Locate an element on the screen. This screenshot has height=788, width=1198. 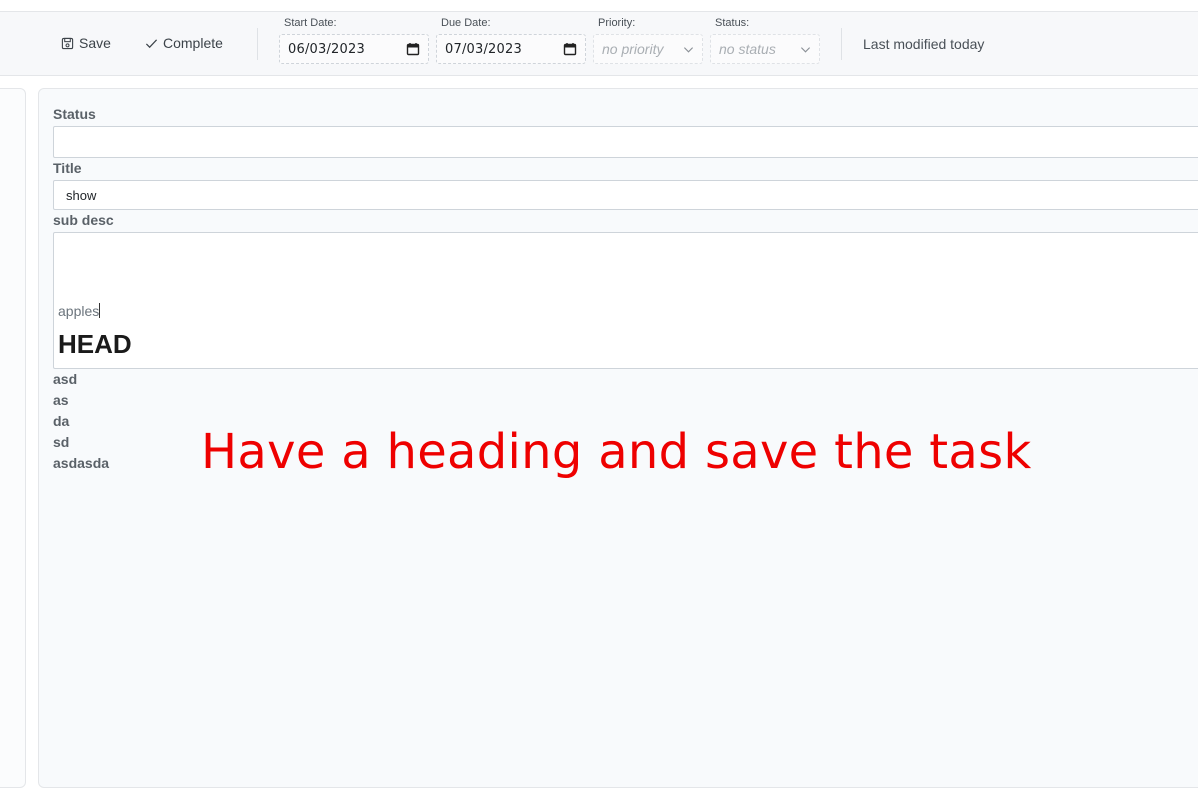
start-date-label: Start Date: is located at coordinates (310, 23).